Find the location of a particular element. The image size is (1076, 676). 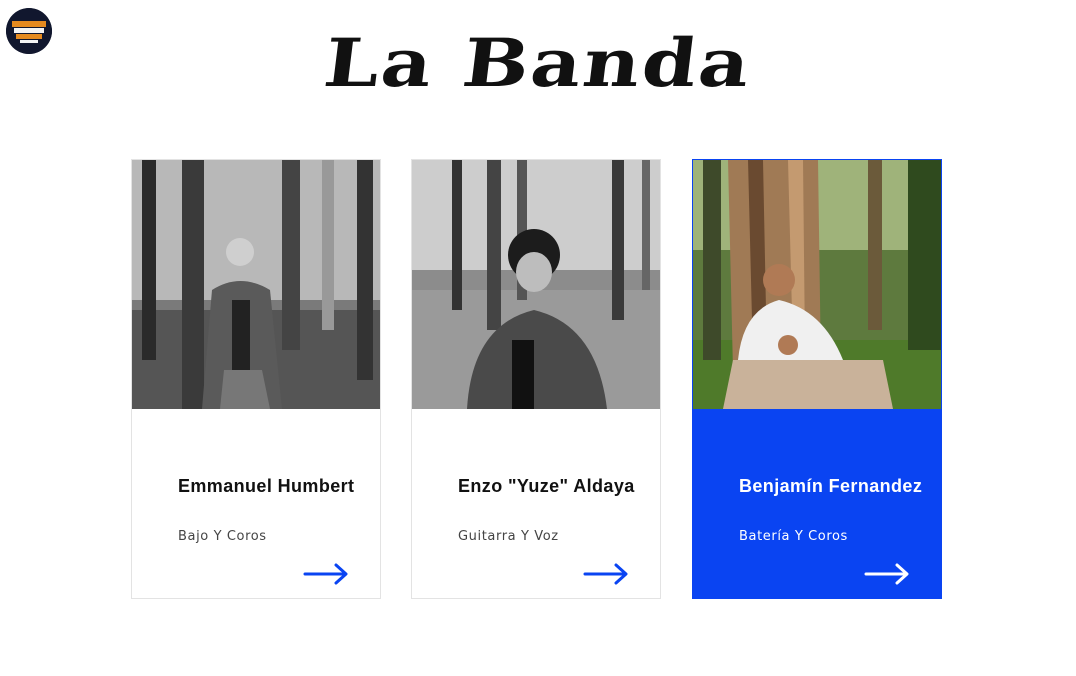

member-name: Benjamín Fernandez is located at coordinates (831, 486).